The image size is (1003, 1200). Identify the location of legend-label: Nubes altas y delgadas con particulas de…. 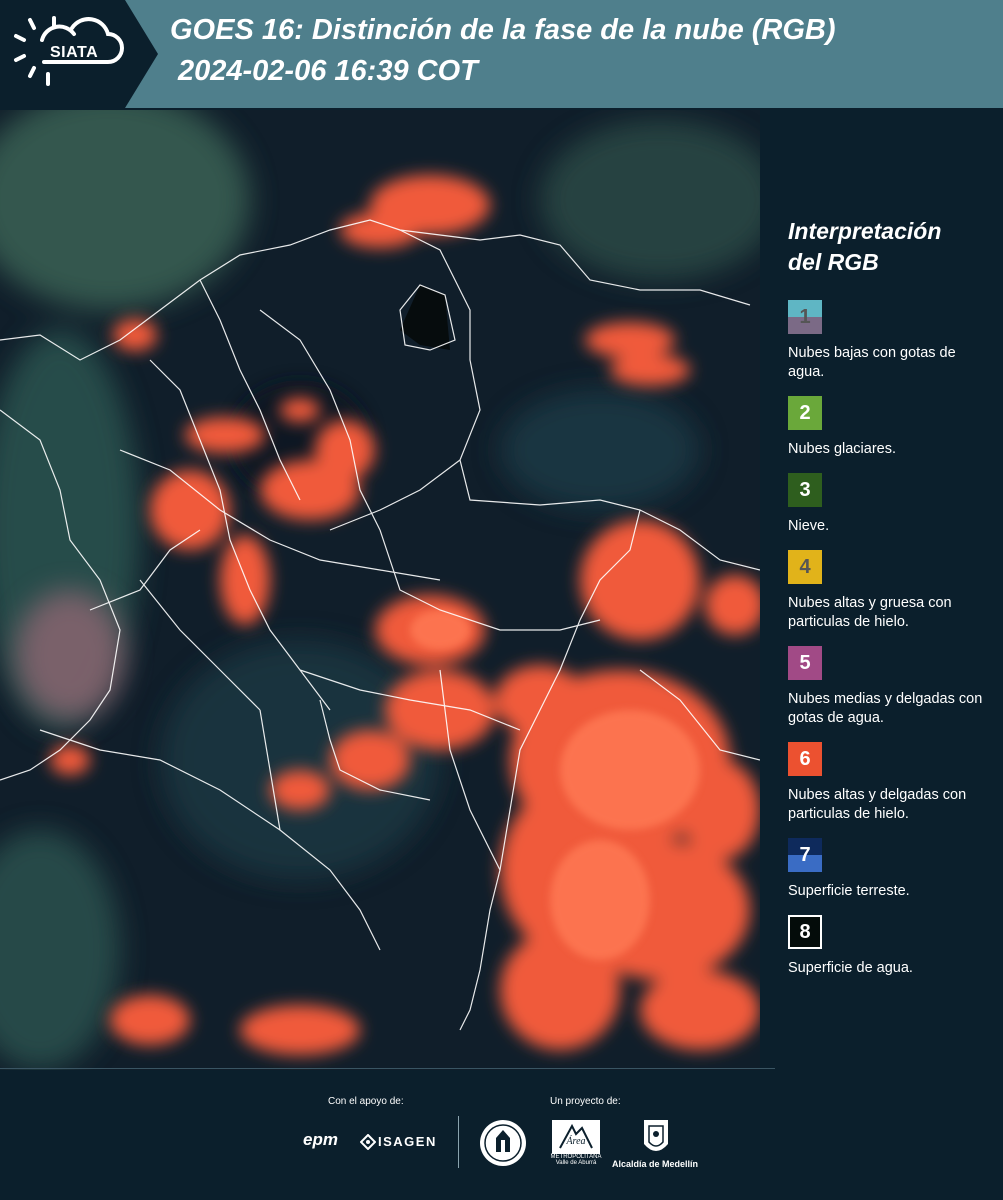
(877, 804).